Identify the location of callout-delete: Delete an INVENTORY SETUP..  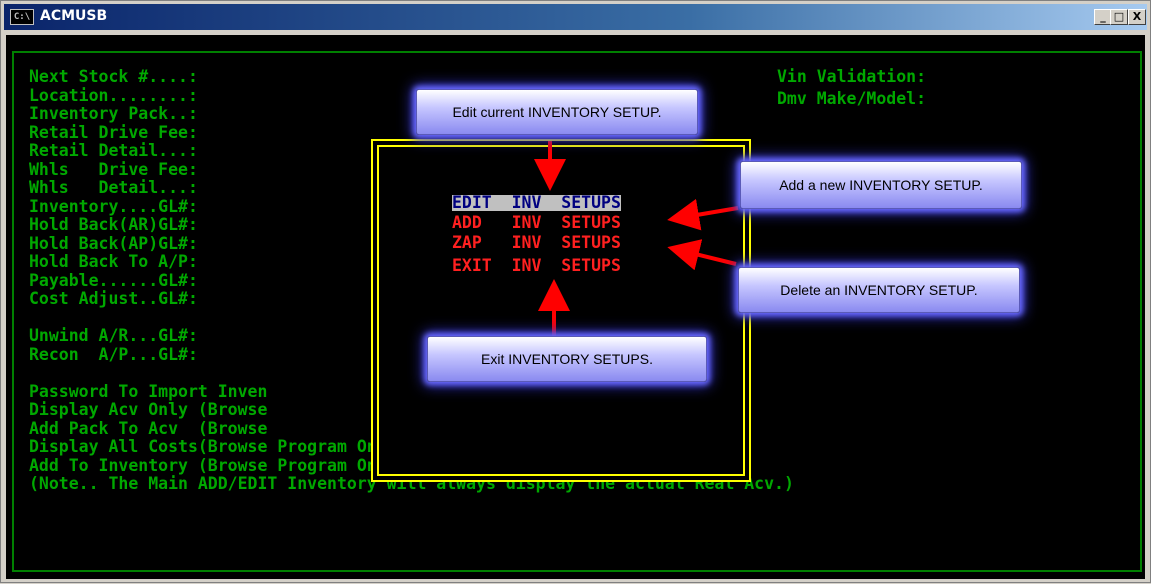
(879, 290).